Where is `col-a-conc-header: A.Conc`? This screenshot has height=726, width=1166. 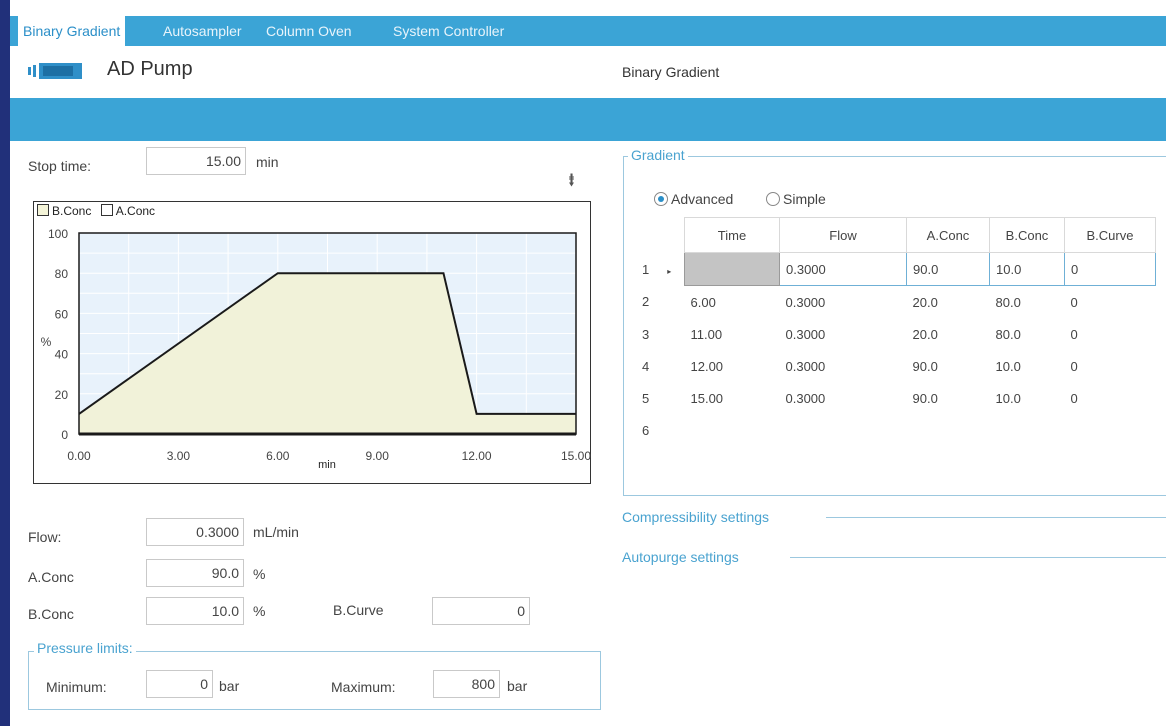 col-a-conc-header: A.Conc is located at coordinates (948, 235).